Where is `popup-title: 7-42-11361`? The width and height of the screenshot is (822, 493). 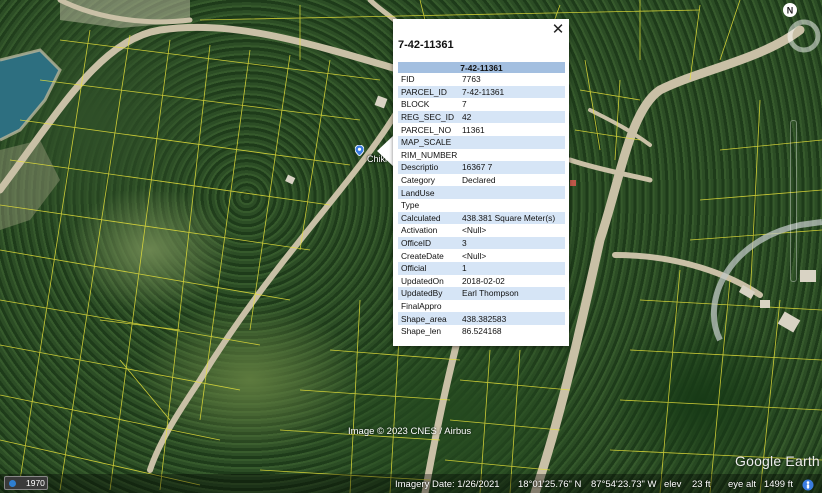
popup-title: 7-42-11361 is located at coordinates (426, 45).